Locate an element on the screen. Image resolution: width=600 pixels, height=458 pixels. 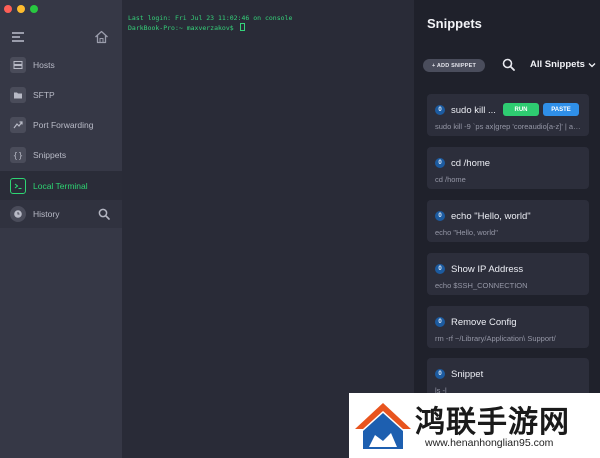
sidebar-item-label: History is located at coordinates (46, 214).